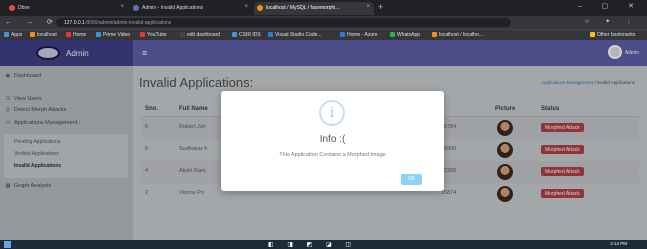  I want to click on bookmark-item: YouTube, so click(153, 35).